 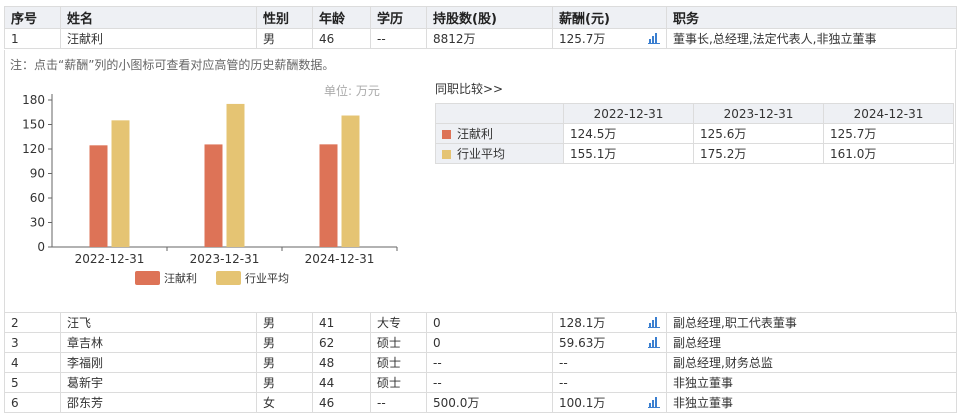 I want to click on y-tick-label: 90, so click(x=37, y=174).